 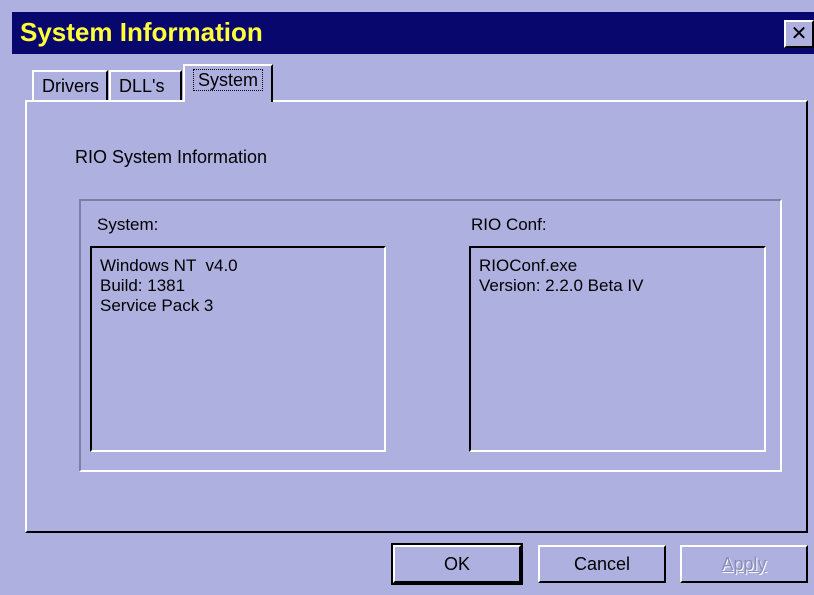 I want to click on section-heading: RIO System Information, so click(x=171, y=157).